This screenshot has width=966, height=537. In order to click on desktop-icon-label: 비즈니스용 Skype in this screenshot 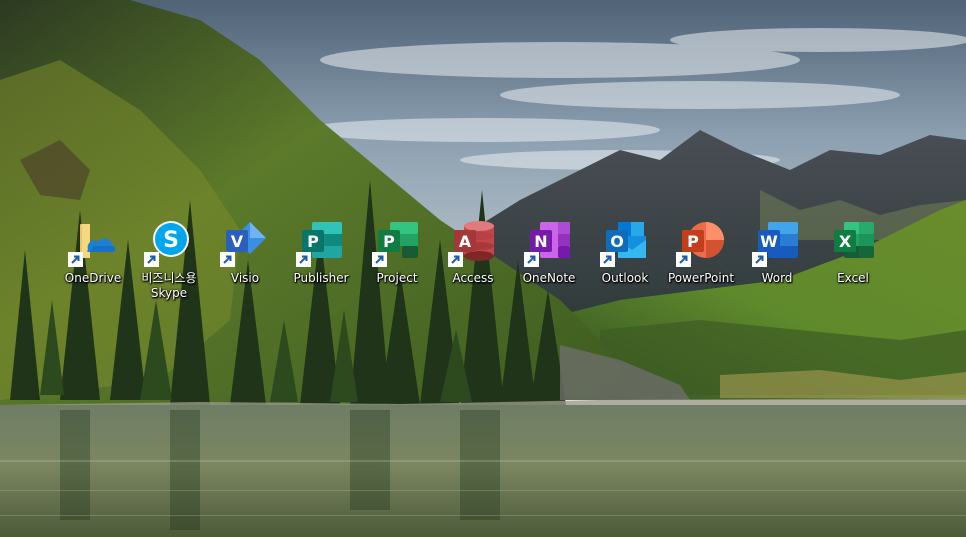, I will do `click(169, 285)`.